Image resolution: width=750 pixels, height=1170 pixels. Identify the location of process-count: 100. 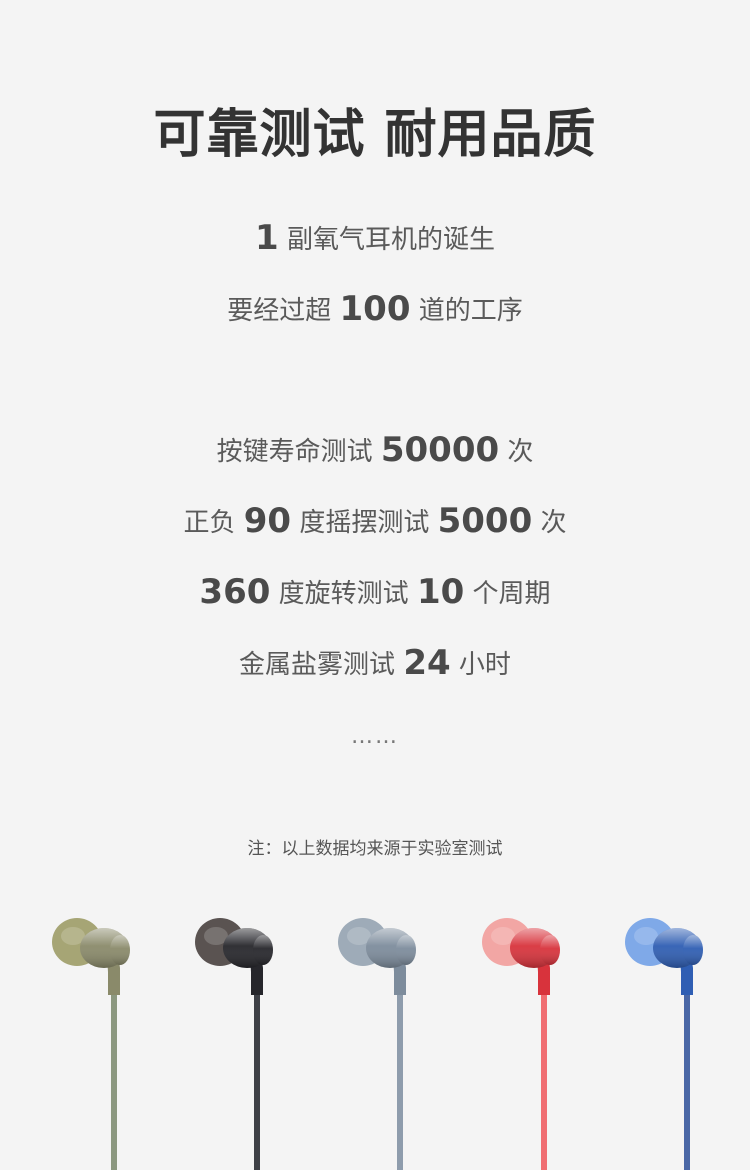
(375, 309).